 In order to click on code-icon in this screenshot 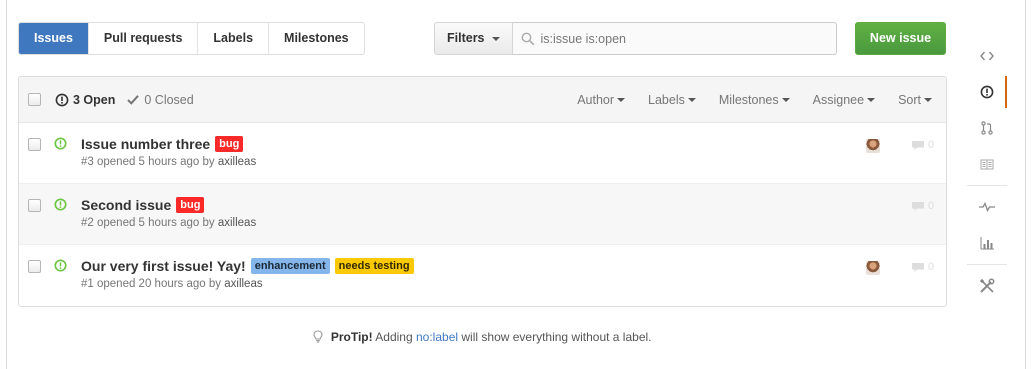, I will do `click(987, 56)`.